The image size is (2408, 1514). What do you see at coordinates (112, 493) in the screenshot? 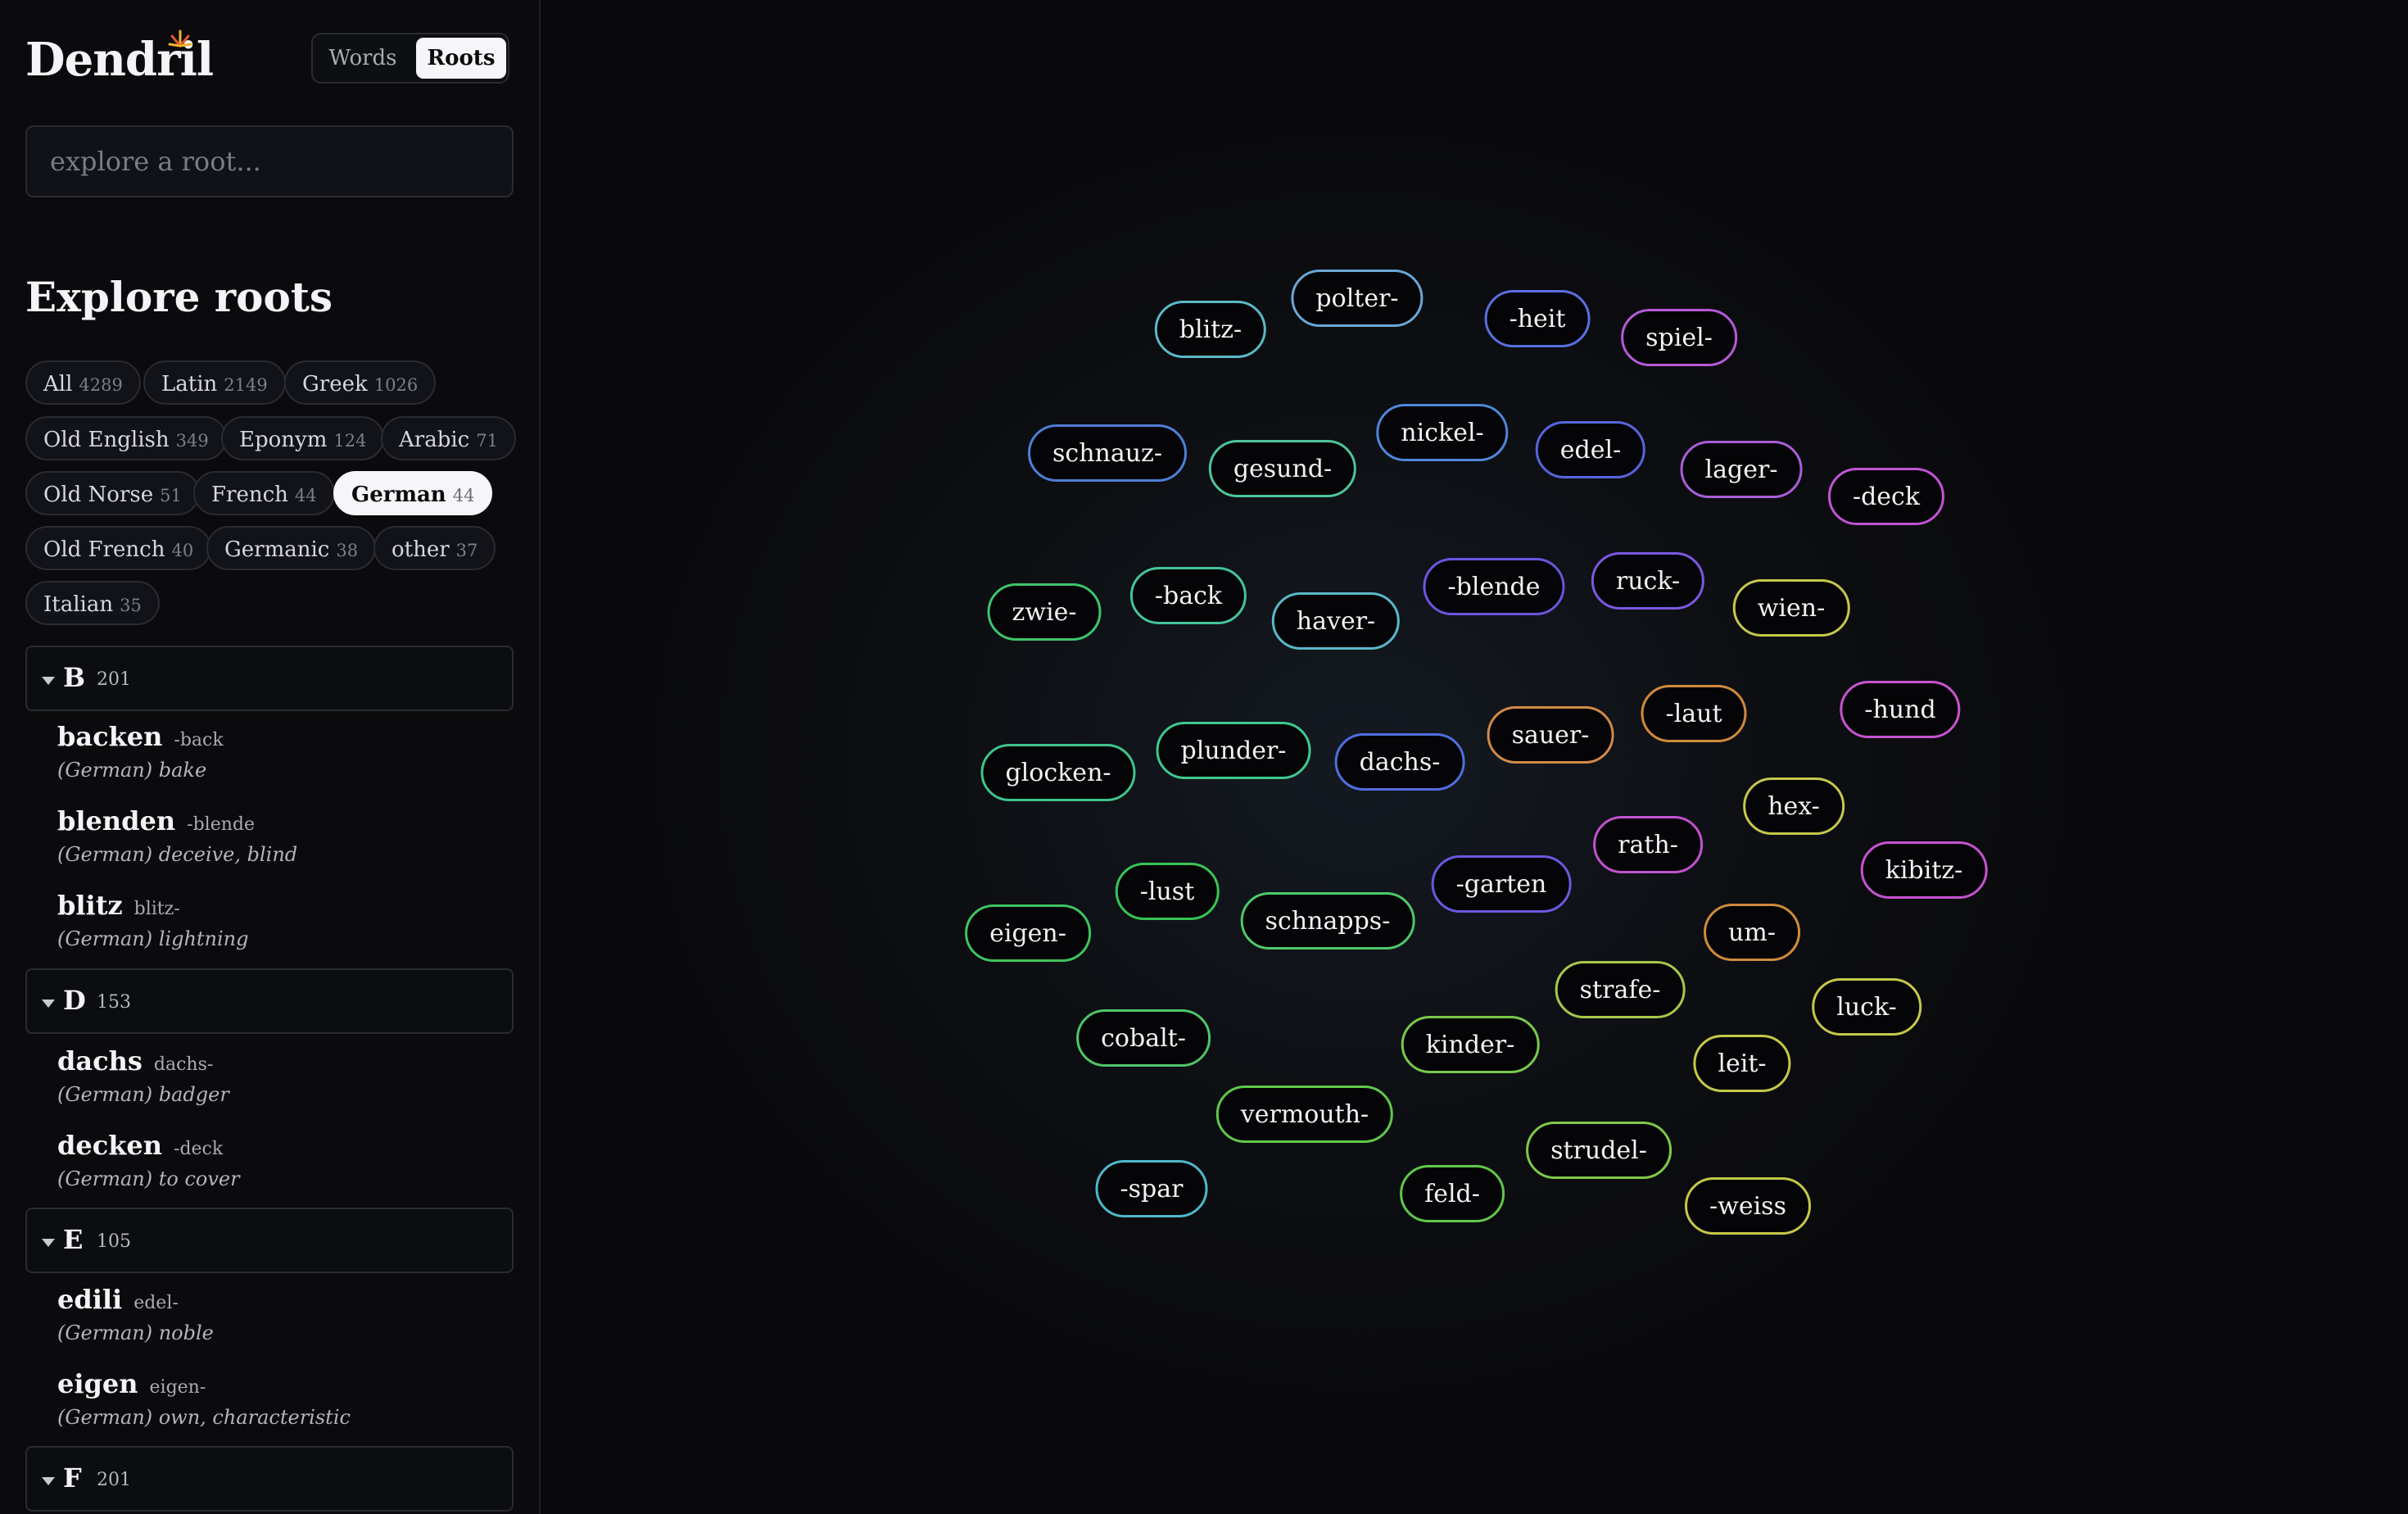
I see `filter-chip-old-norse: Old Norse 51` at bounding box center [112, 493].